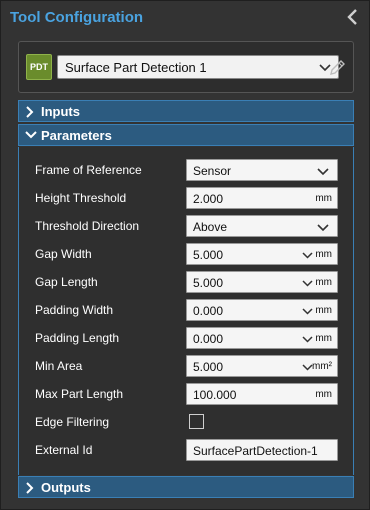  Describe the element at coordinates (88, 170) in the screenshot. I see `param-label: Frame of Reference` at that location.